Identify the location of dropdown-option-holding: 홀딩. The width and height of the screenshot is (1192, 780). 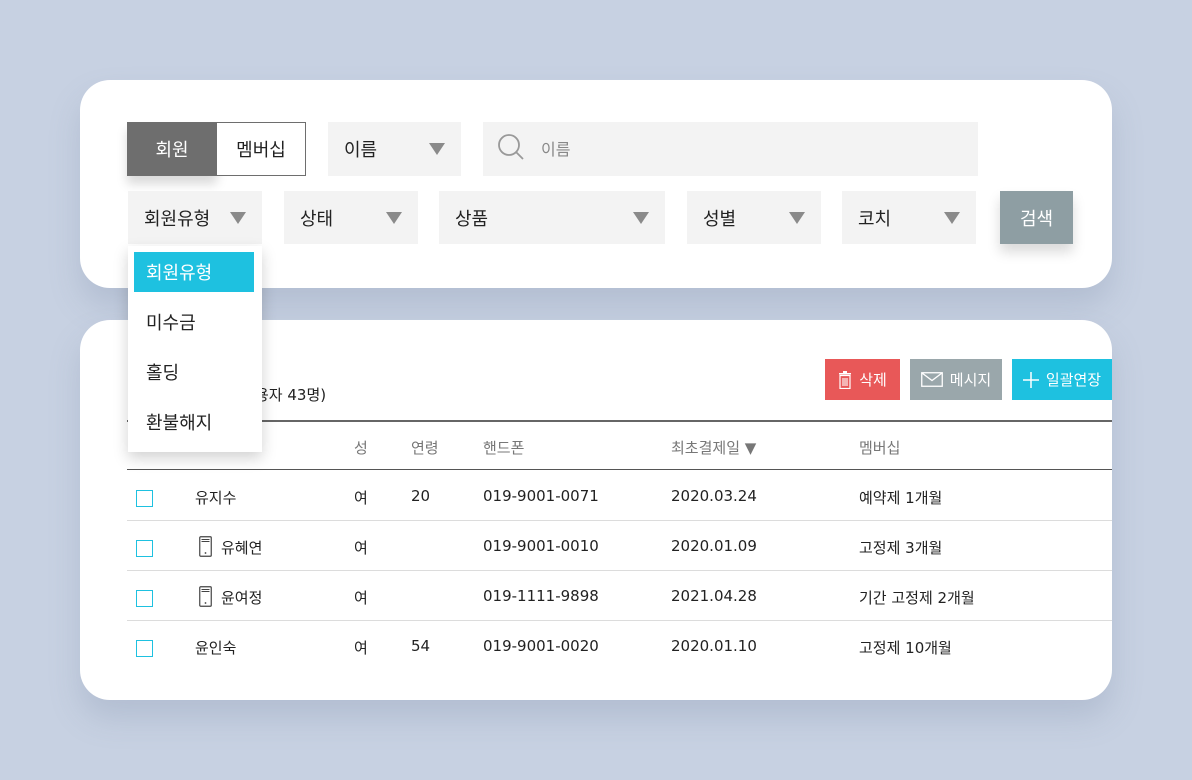
(194, 372).